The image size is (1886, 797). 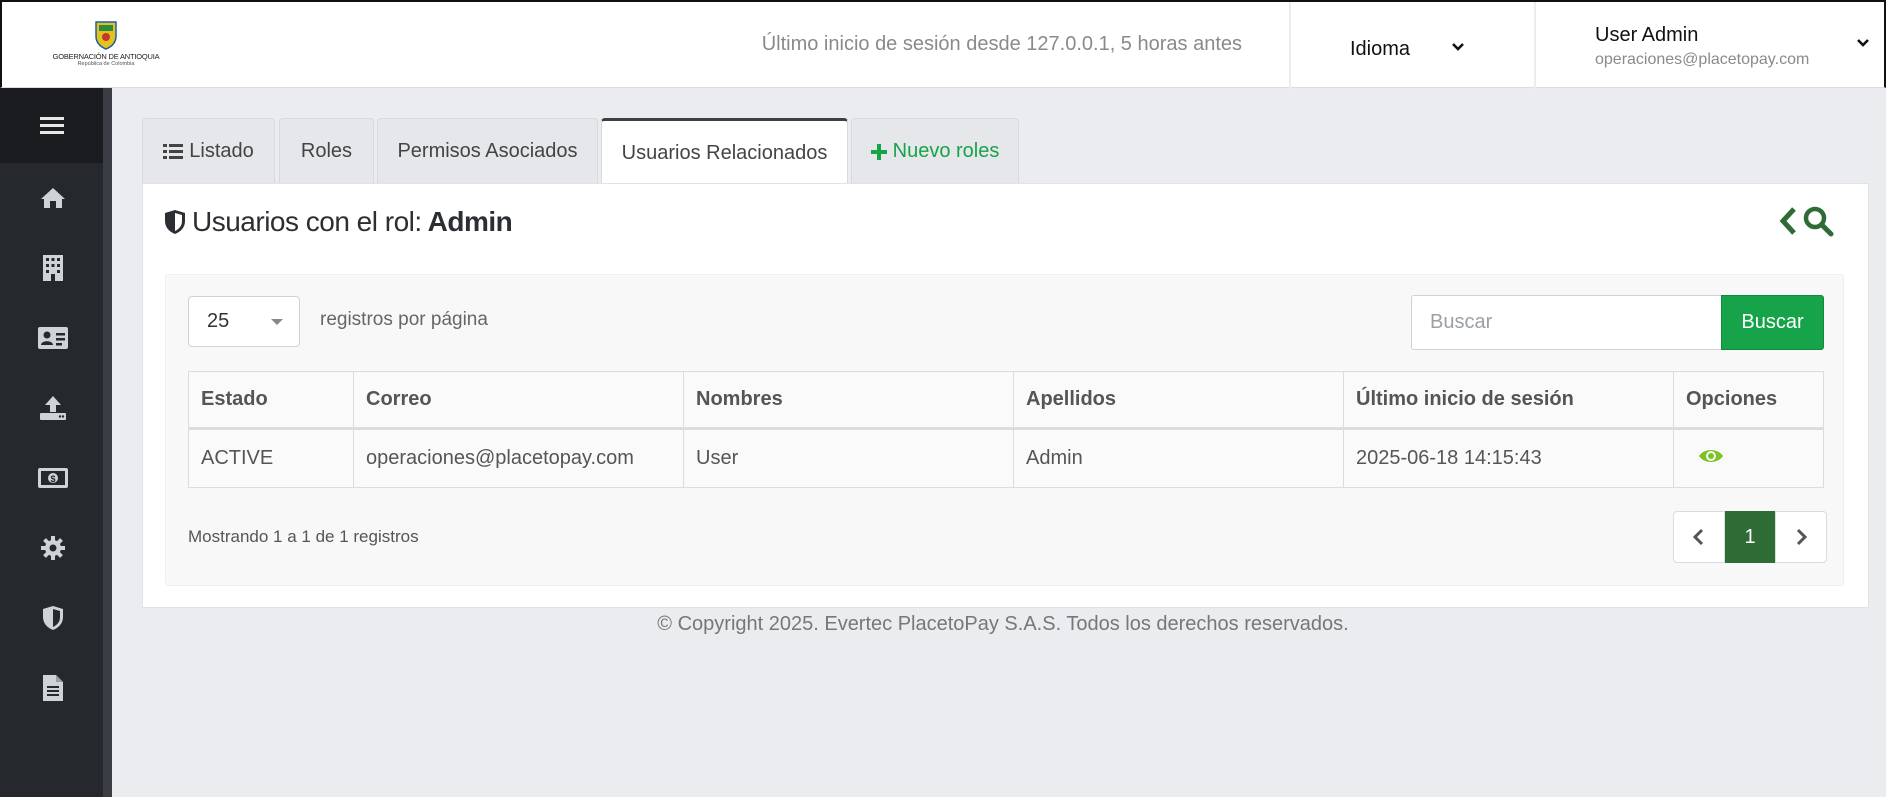 I want to click on gear-icon, so click(x=53, y=548).